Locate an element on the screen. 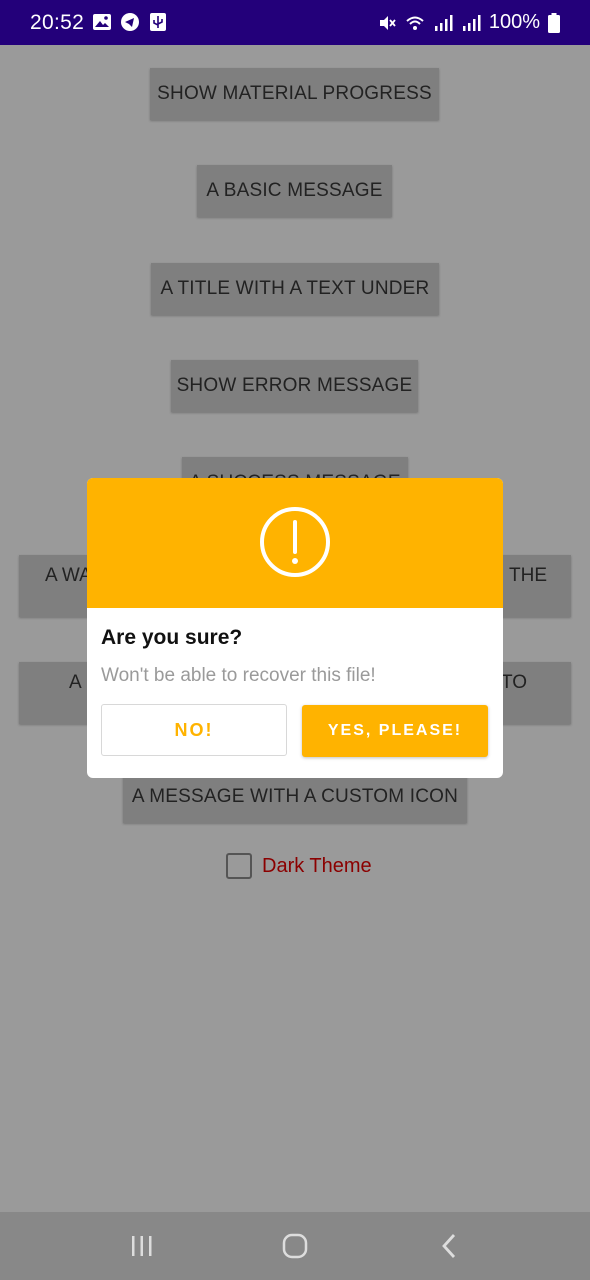 The height and width of the screenshot is (1280, 590). status-time: 20:52 is located at coordinates (57, 22).